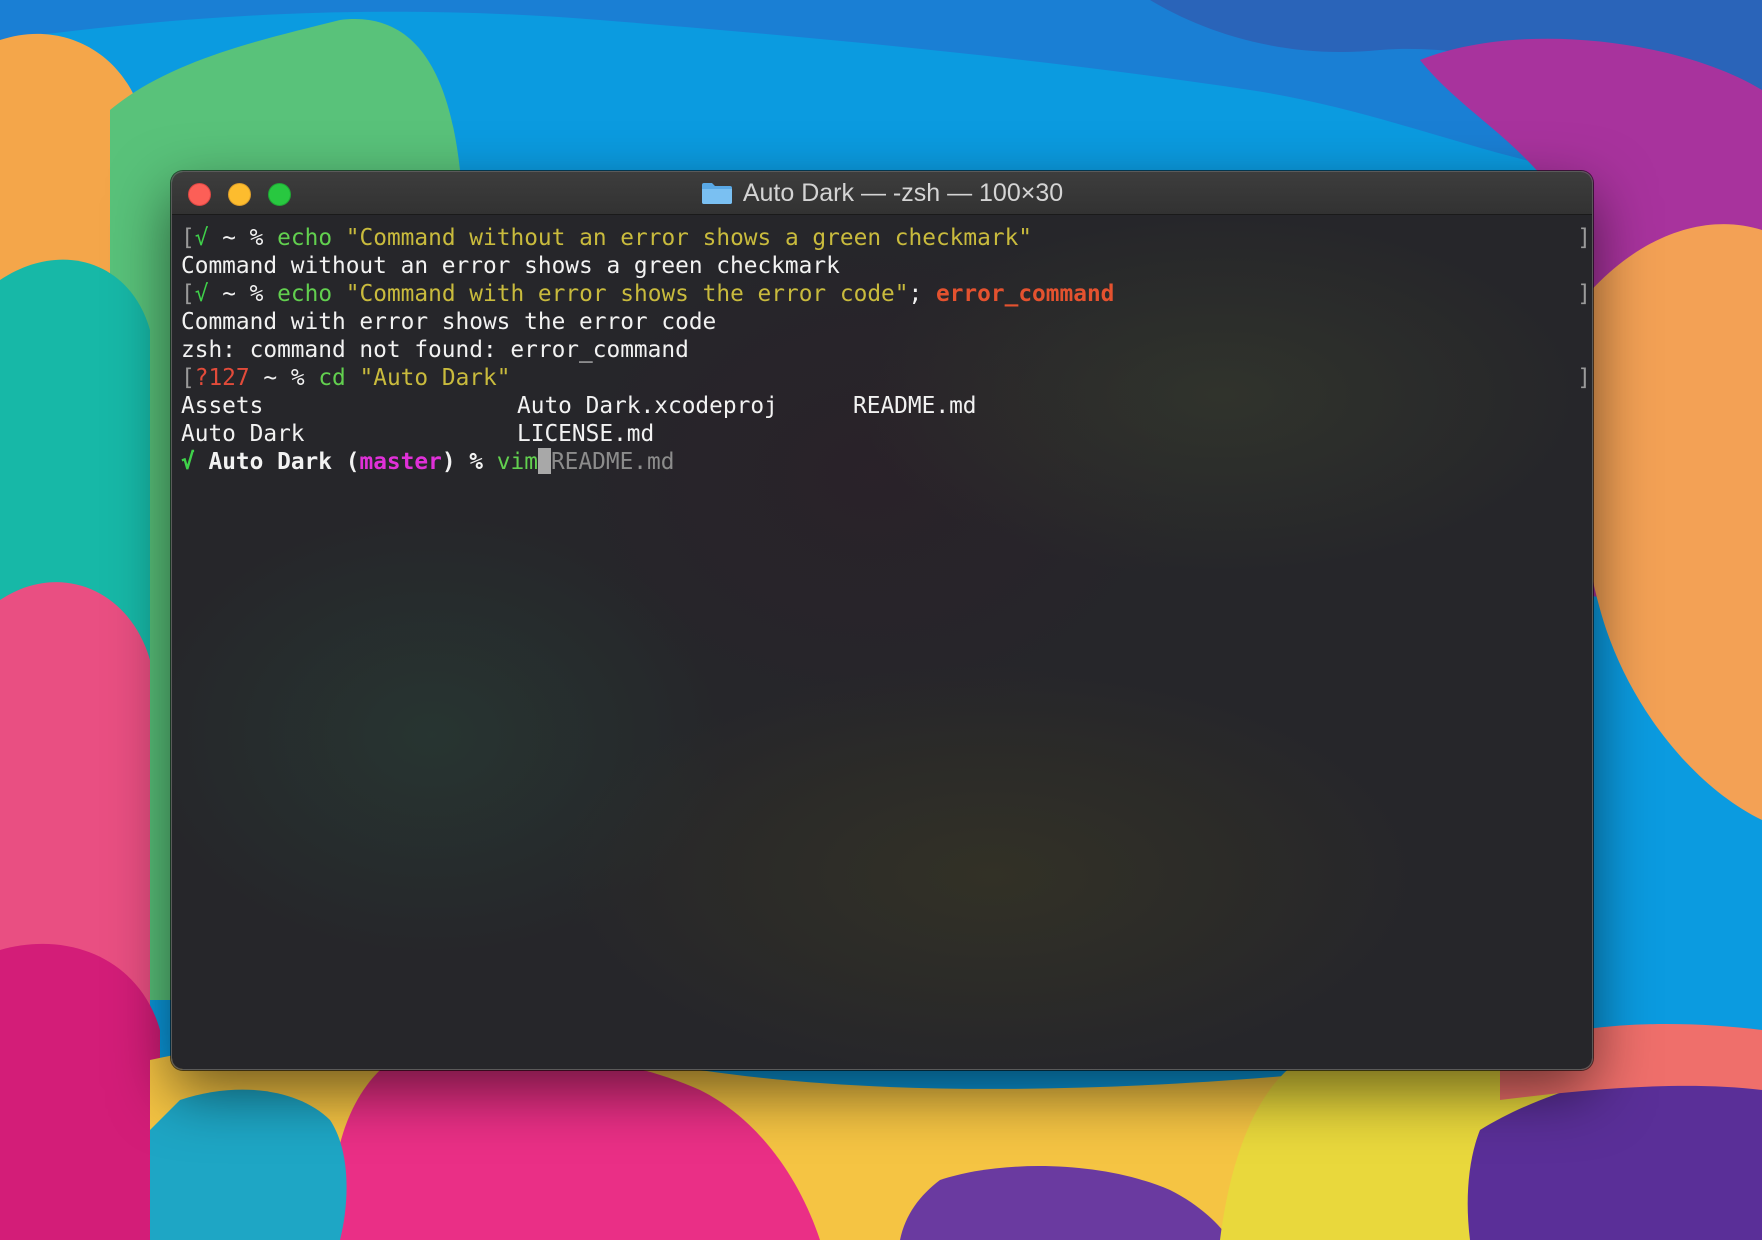 Image resolution: width=1762 pixels, height=1240 pixels. What do you see at coordinates (647, 406) in the screenshot?
I see `listing-entry: Auto Dark.xcodeproj` at bounding box center [647, 406].